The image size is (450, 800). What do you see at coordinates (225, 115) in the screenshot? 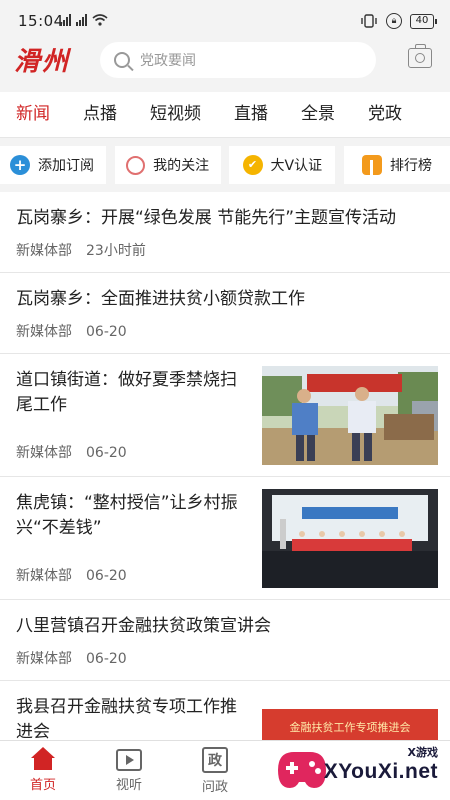
I see `channel-tabs: 新闻 点播 短视频 直播 全景 党政` at bounding box center [225, 115].